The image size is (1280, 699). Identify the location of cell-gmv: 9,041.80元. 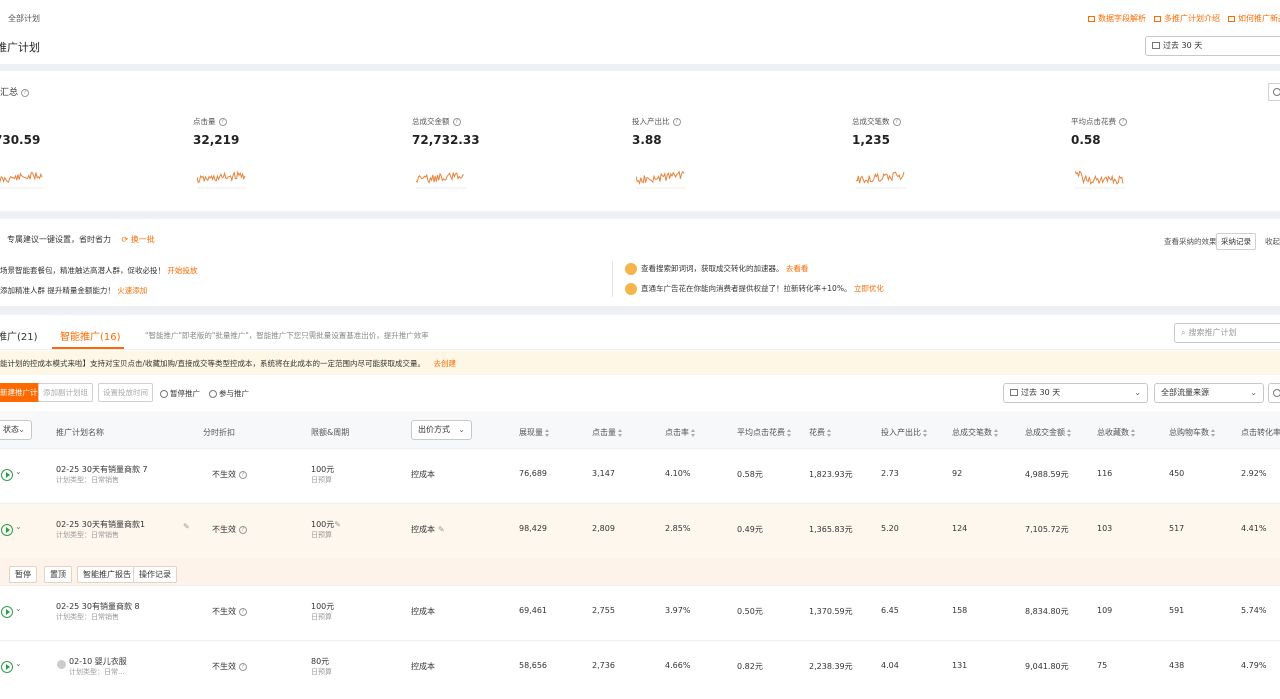
(1047, 666).